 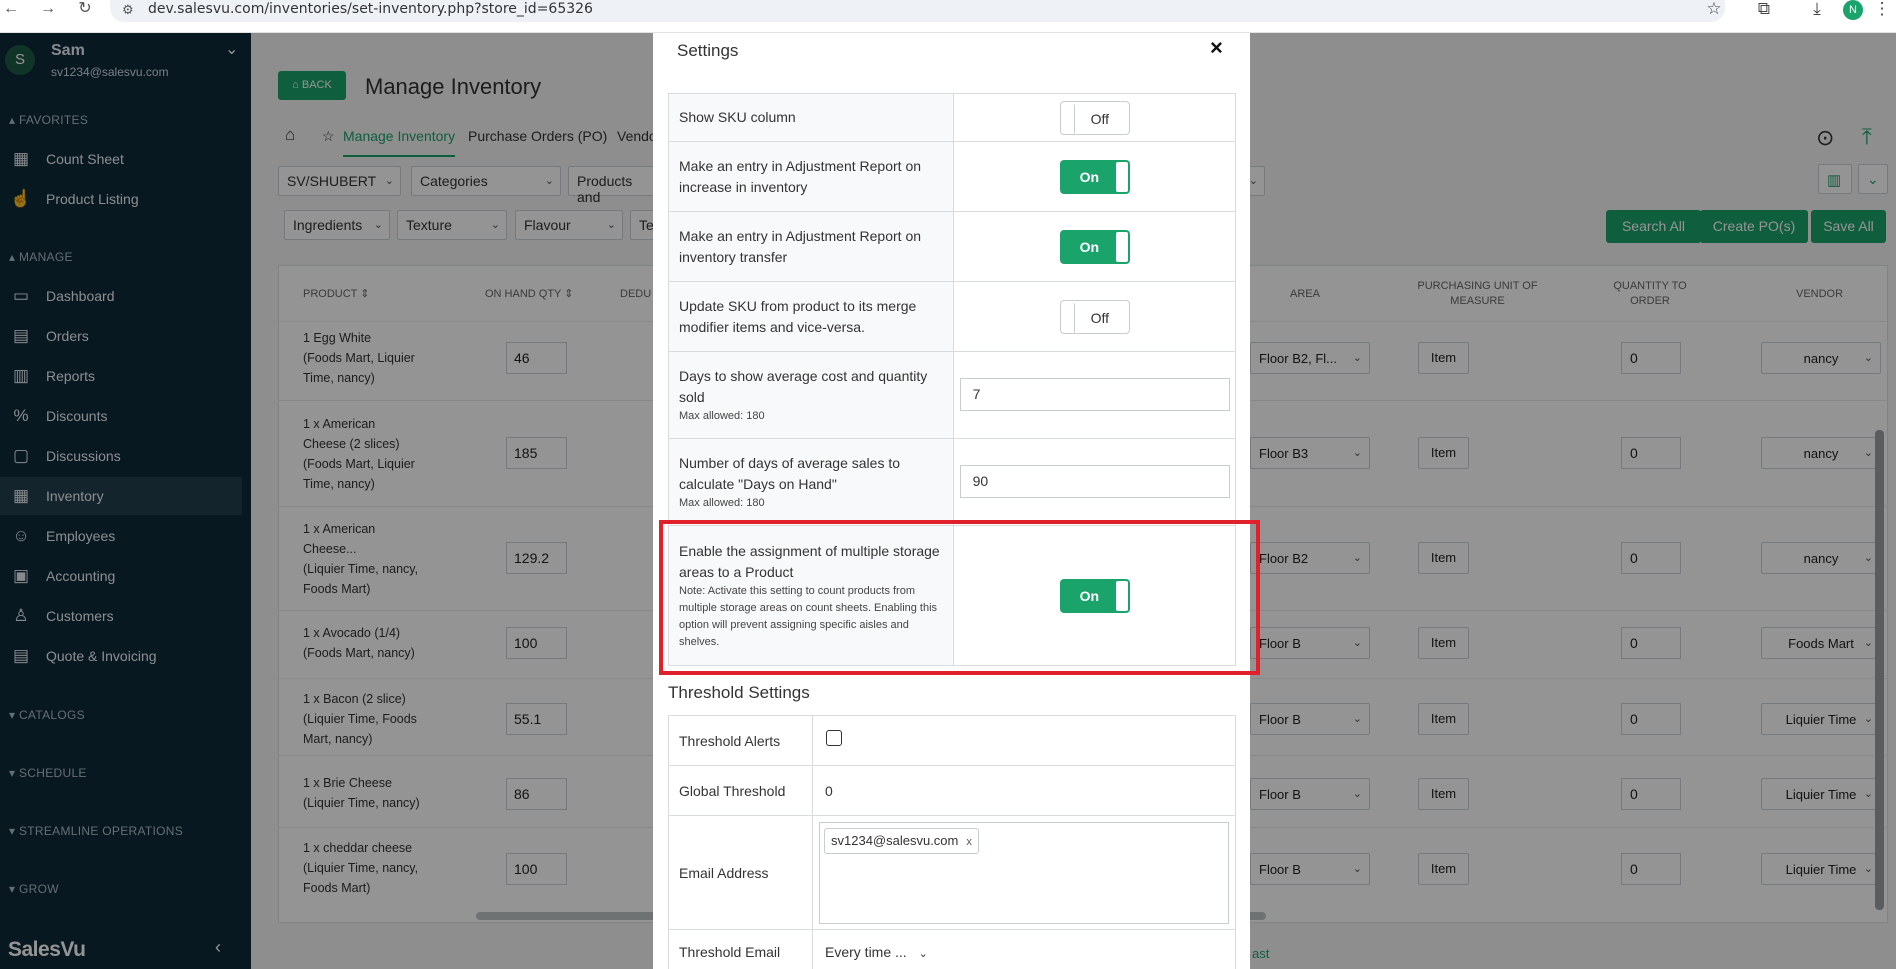 What do you see at coordinates (740, 740) in the screenshot?
I see `threshold-alerts-label: Threshold Alerts` at bounding box center [740, 740].